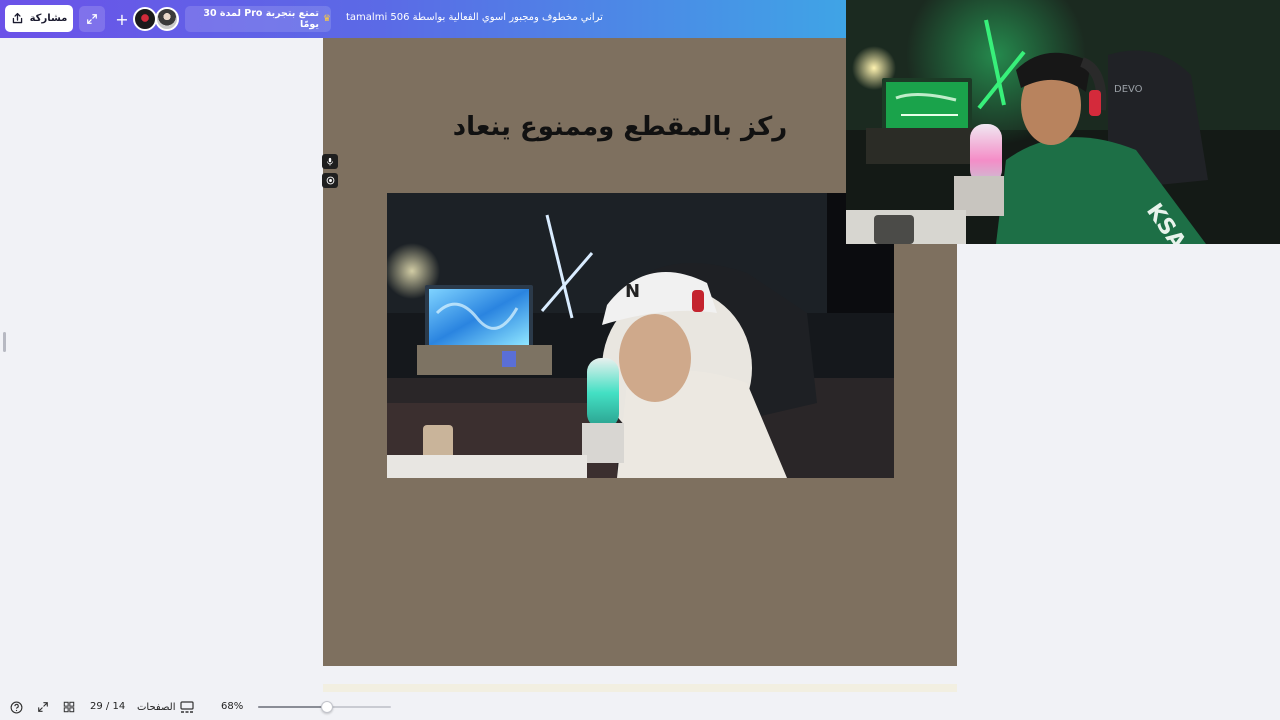 This screenshot has height=720, width=1280. What do you see at coordinates (4, 342) in the screenshot?
I see `panel-resize-handle` at bounding box center [4, 342].